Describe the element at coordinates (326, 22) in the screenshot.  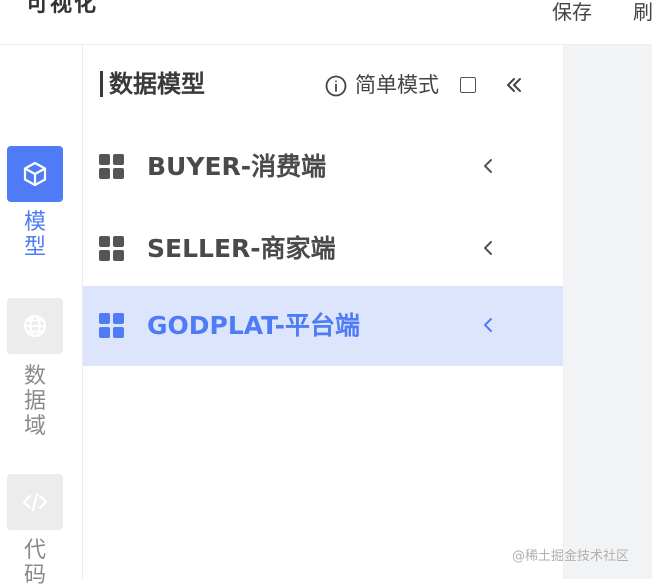
I see `top-toolbar: 可视化 保存 刷` at that location.